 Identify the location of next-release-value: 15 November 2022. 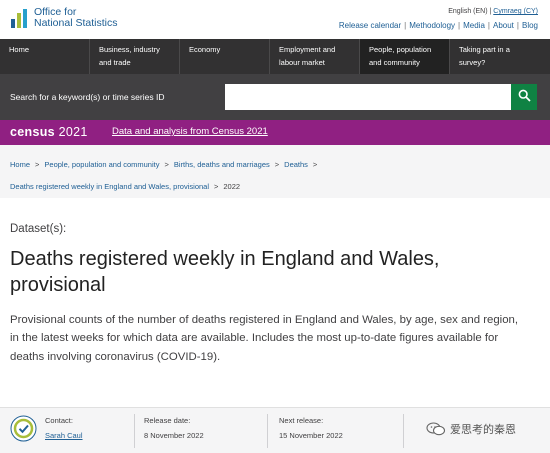
(311, 435).